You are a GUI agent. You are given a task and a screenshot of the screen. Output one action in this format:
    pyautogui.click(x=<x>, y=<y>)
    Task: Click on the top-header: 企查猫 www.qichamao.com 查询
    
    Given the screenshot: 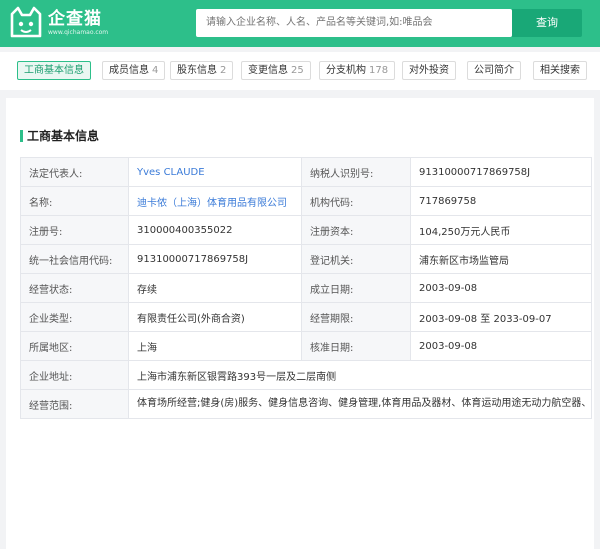 What is the action you would take?
    pyautogui.click(x=300, y=23)
    